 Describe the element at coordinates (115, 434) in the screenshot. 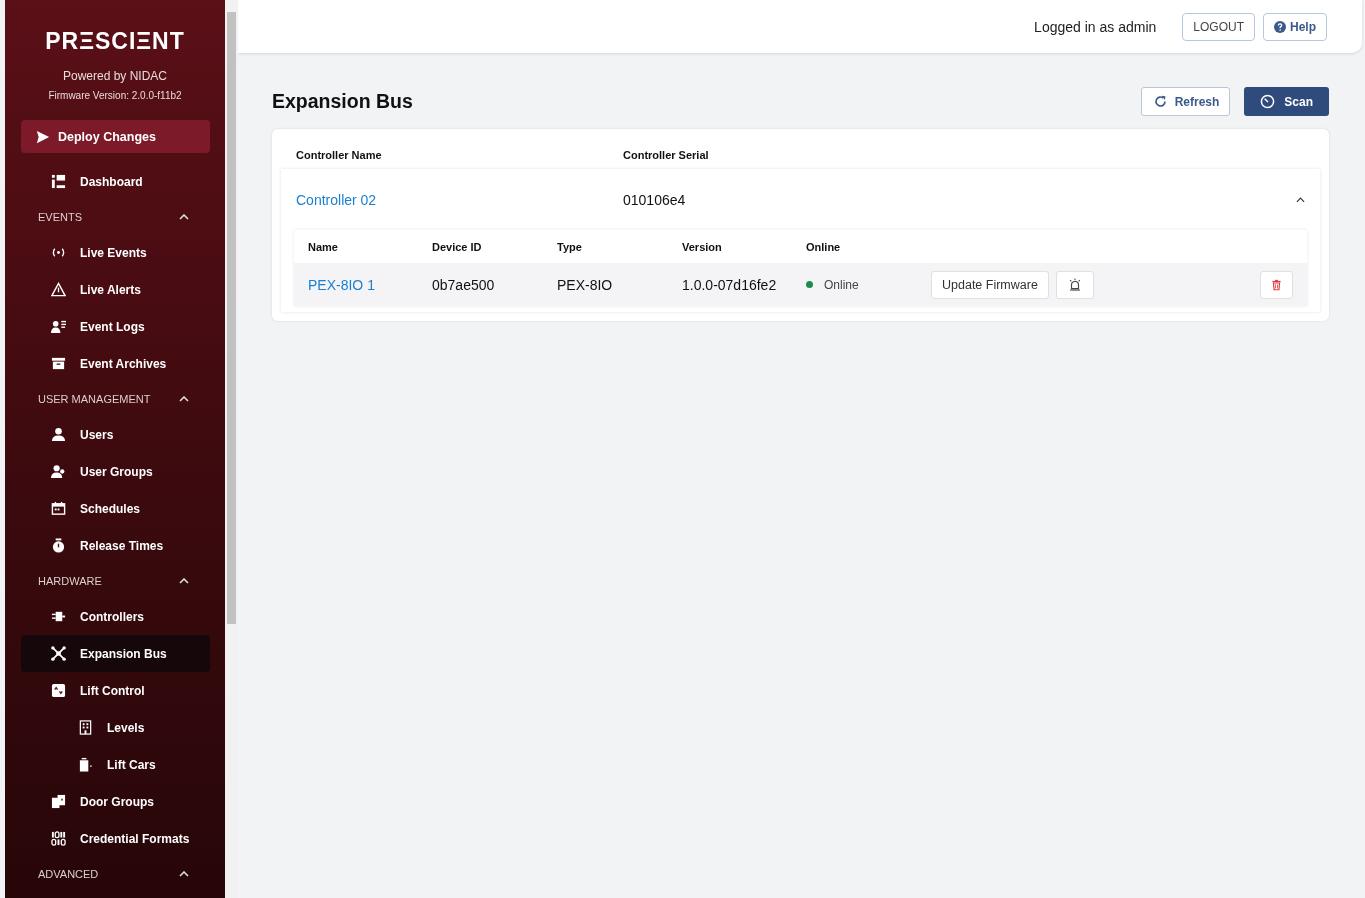

I see `nav-item: Users` at that location.